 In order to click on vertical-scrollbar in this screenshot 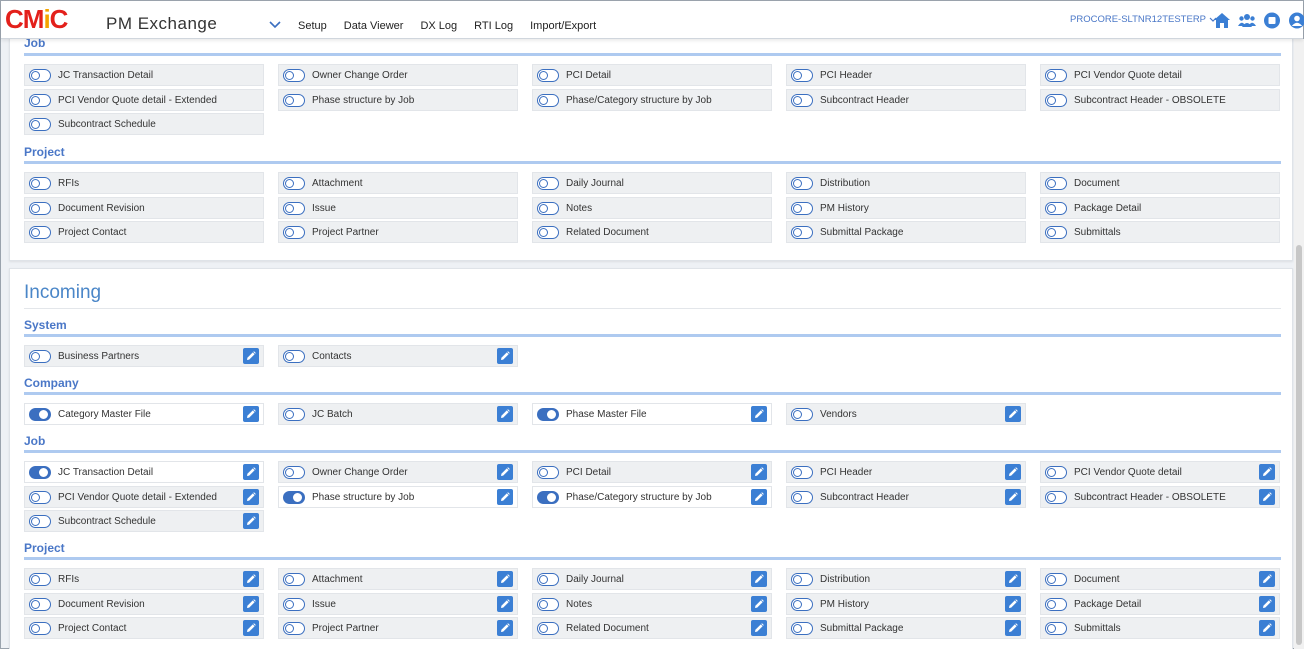, I will do `click(1299, 344)`.